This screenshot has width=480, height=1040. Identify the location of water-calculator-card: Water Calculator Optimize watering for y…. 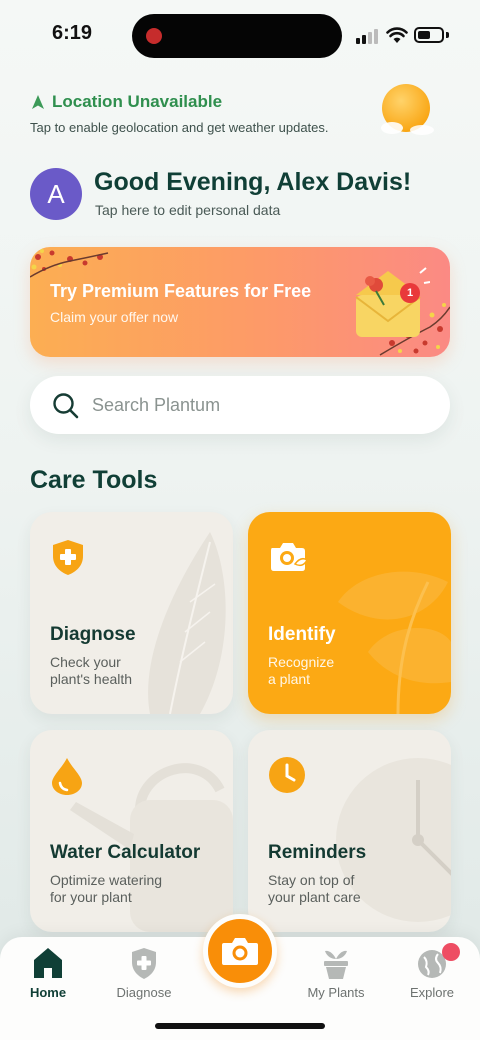
(131, 831).